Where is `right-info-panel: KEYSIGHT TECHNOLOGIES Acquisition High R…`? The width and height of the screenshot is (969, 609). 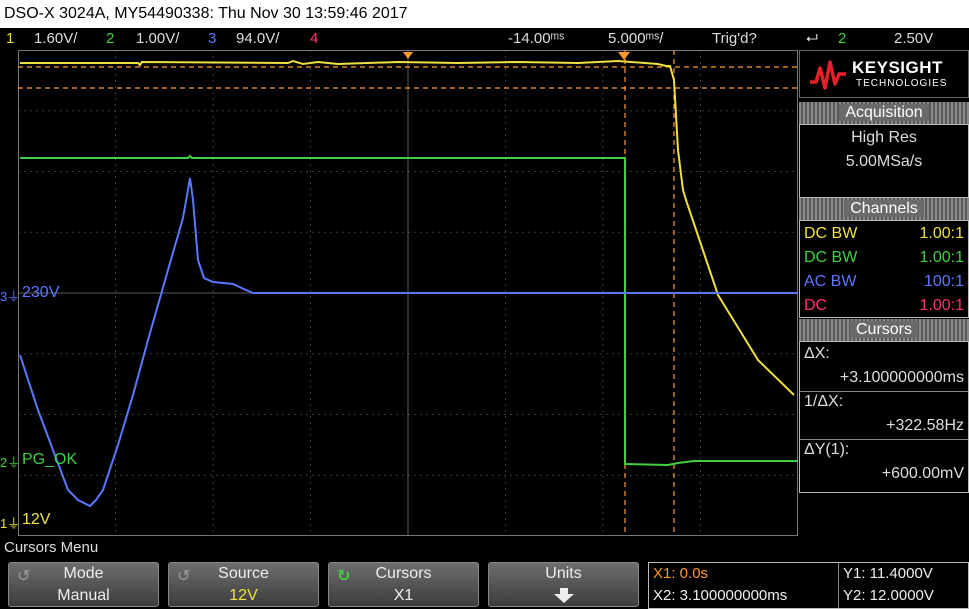
right-info-panel: KEYSIGHT TECHNOLOGIES Acquisition High R… is located at coordinates (884, 293).